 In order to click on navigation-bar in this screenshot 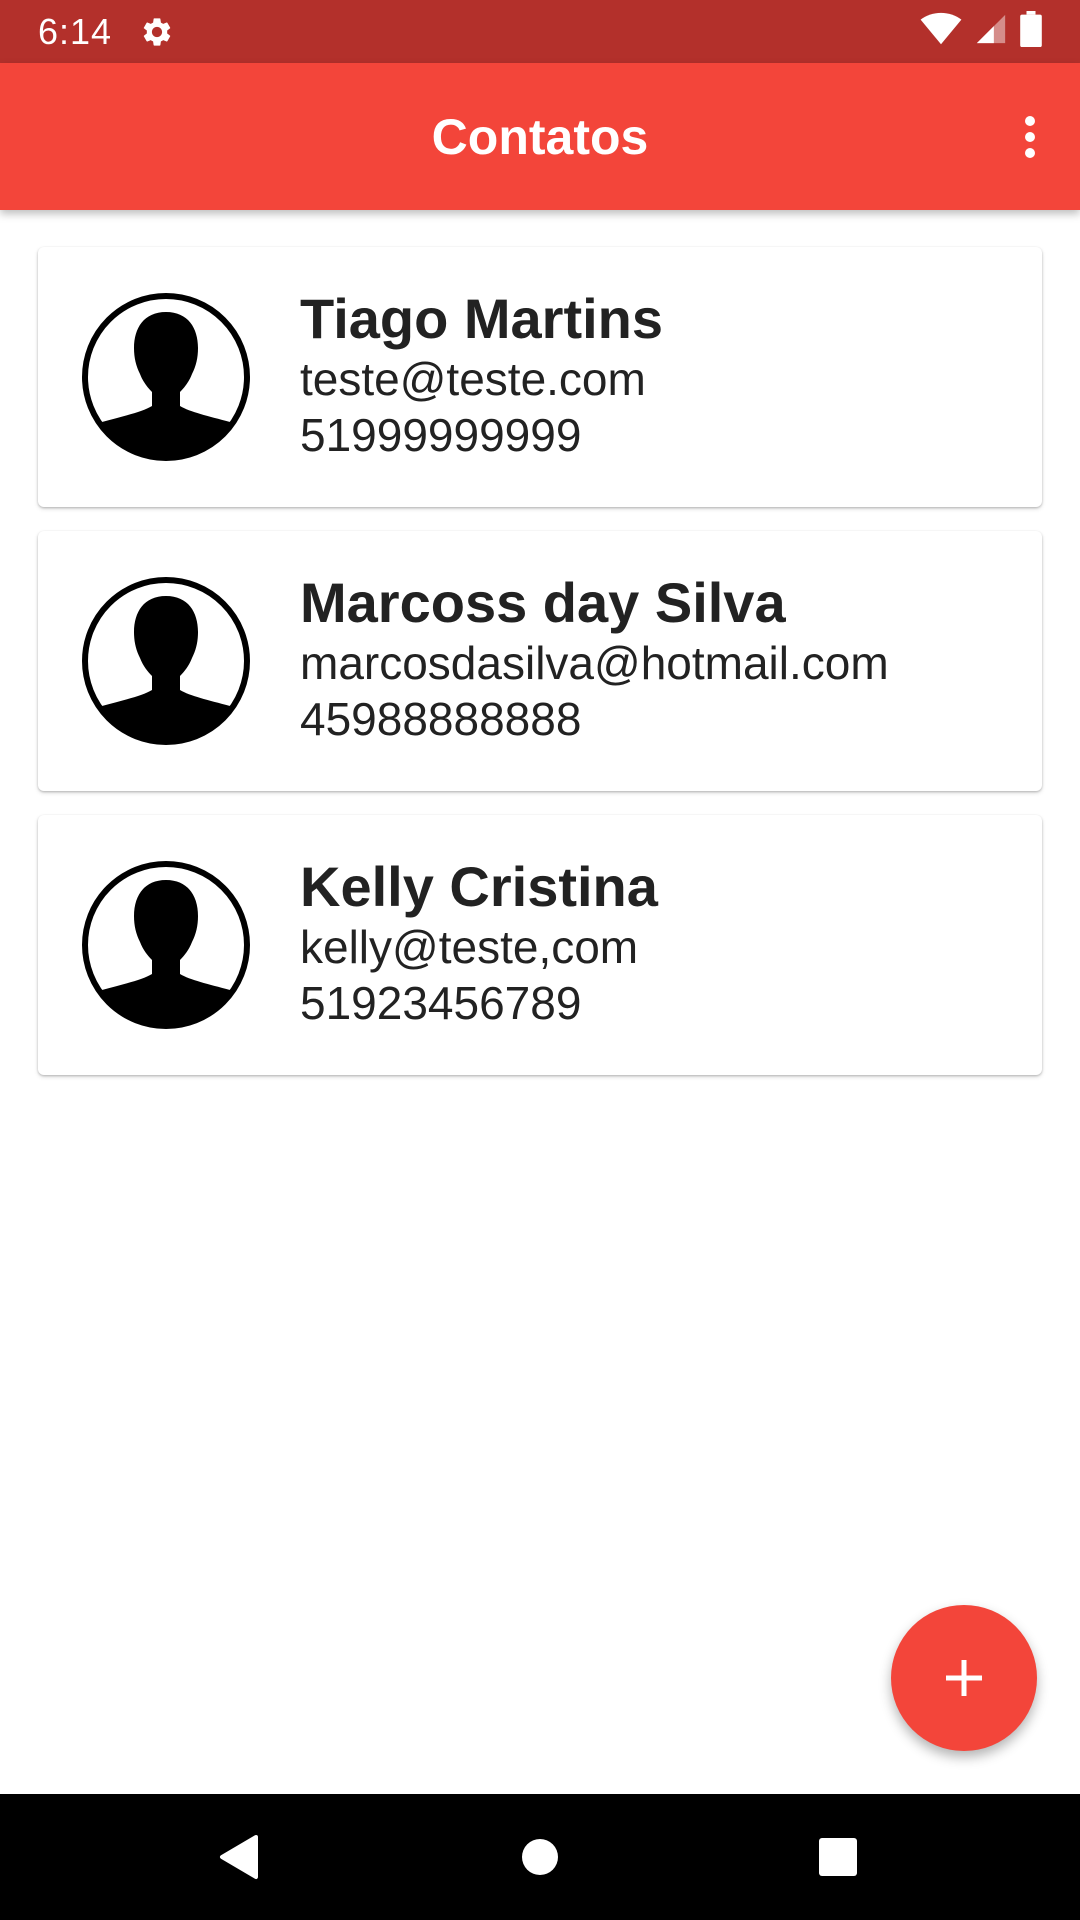, I will do `click(540, 1857)`.